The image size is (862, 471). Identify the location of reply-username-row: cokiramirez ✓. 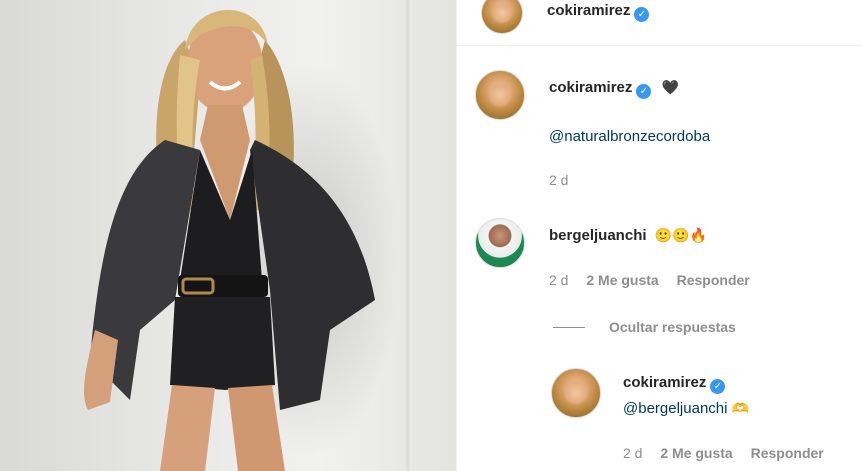
(674, 384).